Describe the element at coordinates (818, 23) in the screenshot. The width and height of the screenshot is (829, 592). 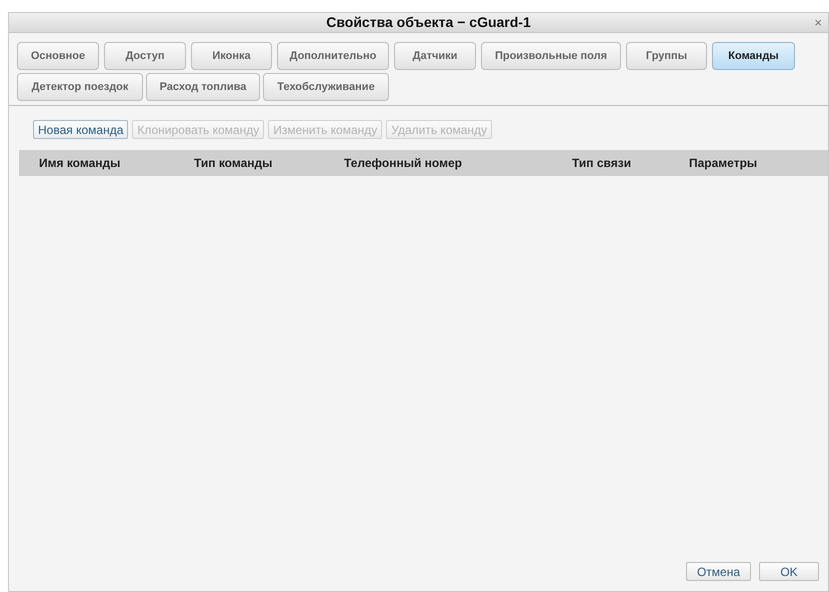
I see `close-button: ×` at that location.